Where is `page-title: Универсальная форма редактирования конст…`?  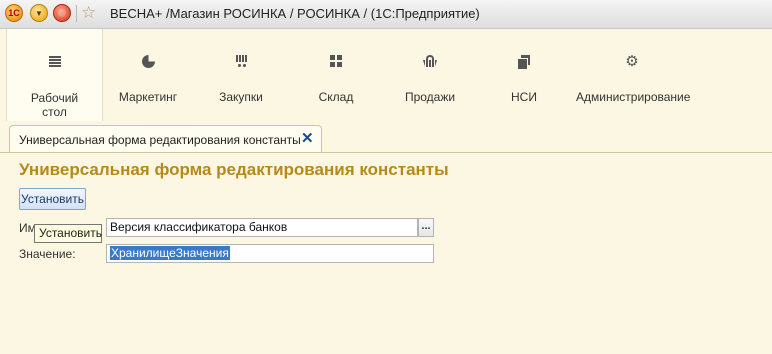
page-title: Универсальная форма редактирования конст… is located at coordinates (234, 169).